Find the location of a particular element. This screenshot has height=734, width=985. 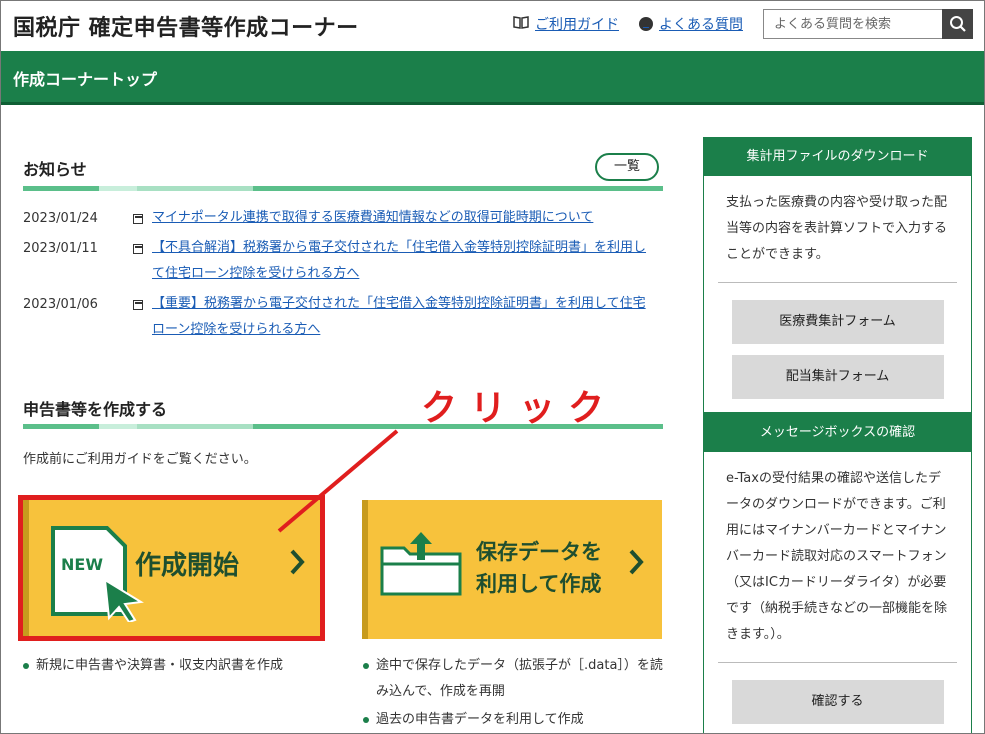

news-title: お知らせ is located at coordinates (55, 169).